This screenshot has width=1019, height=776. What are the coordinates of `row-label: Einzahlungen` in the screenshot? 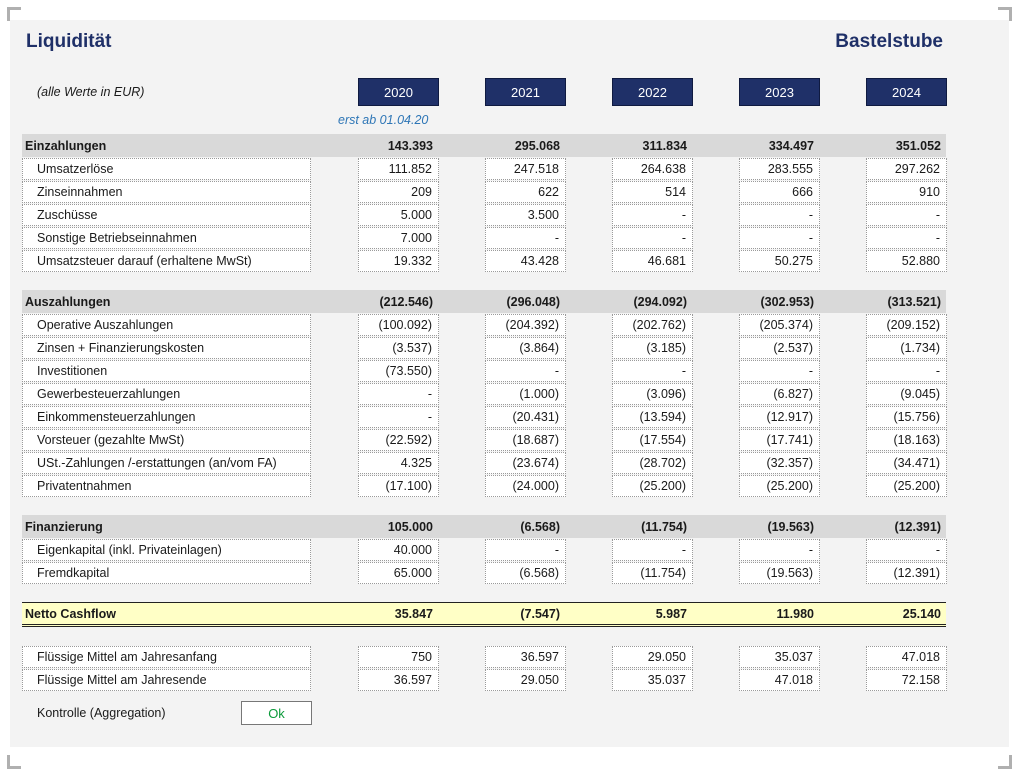 It's located at (166, 145).